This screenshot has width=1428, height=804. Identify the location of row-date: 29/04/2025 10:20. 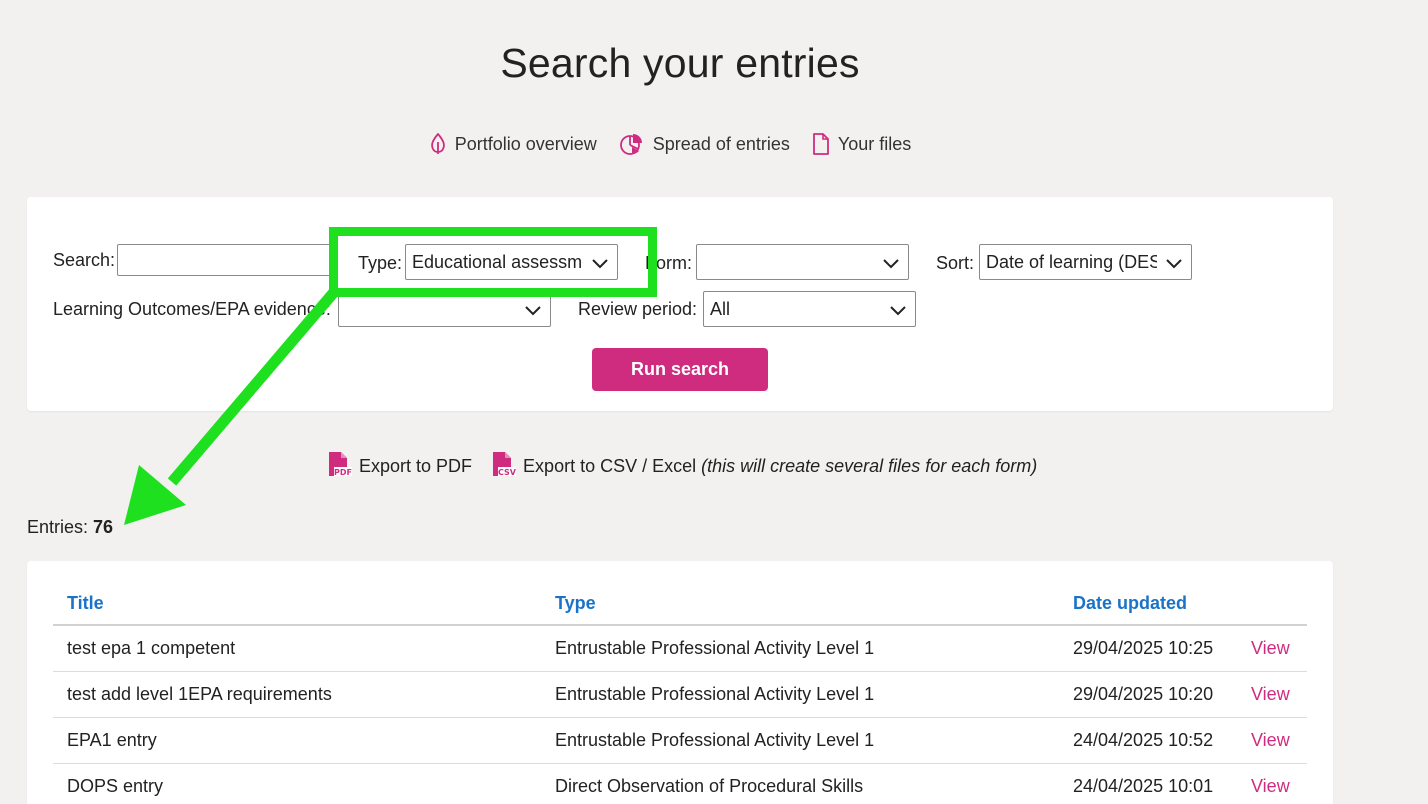
(1148, 694).